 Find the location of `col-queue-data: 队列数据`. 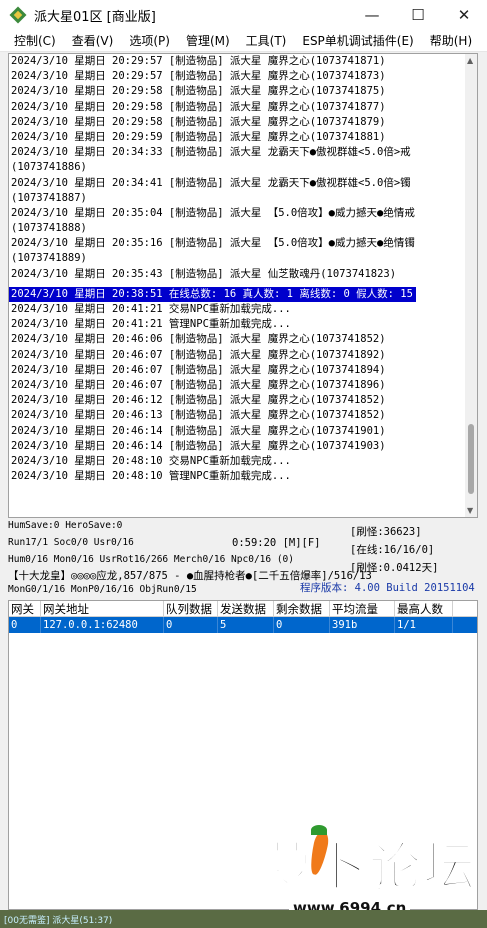

col-queue-data: 队列数据 is located at coordinates (191, 608).